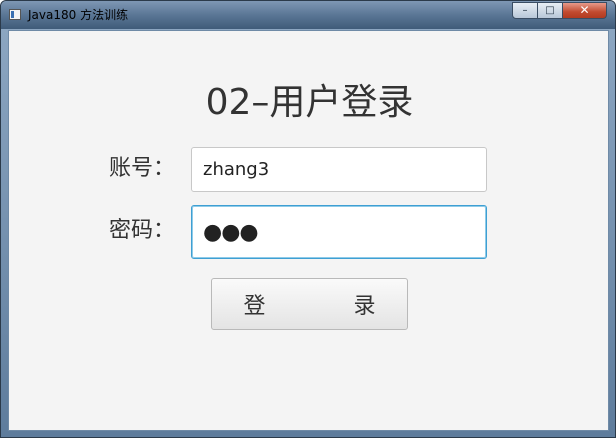 This screenshot has width=616, height=438. Describe the element at coordinates (525, 10) in the screenshot. I see `minimize-button: –` at that location.